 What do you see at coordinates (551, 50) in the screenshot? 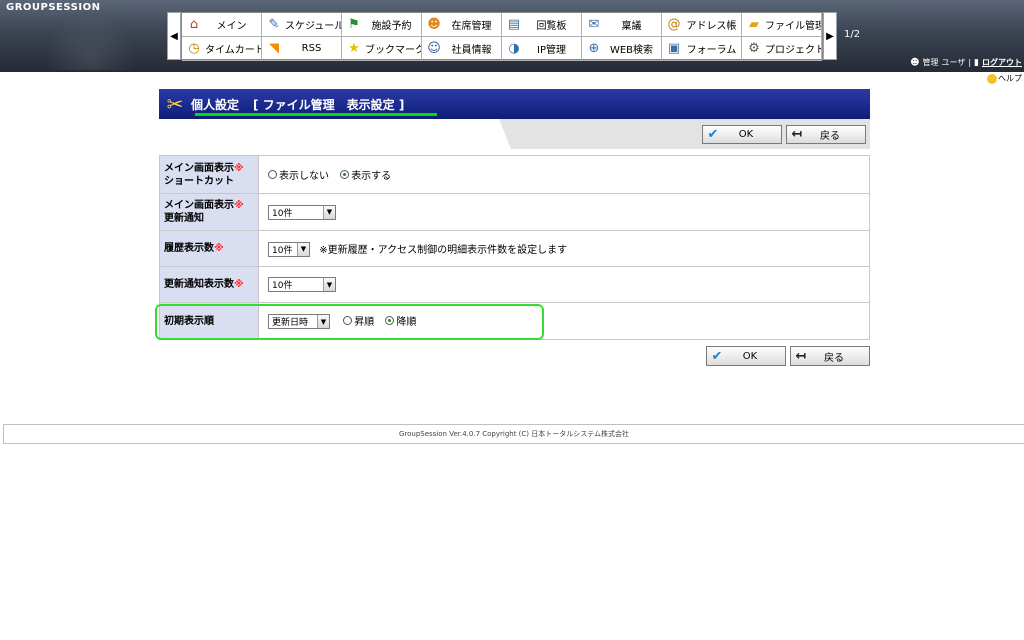
I see `menu-item-label: IP管理` at bounding box center [551, 50].